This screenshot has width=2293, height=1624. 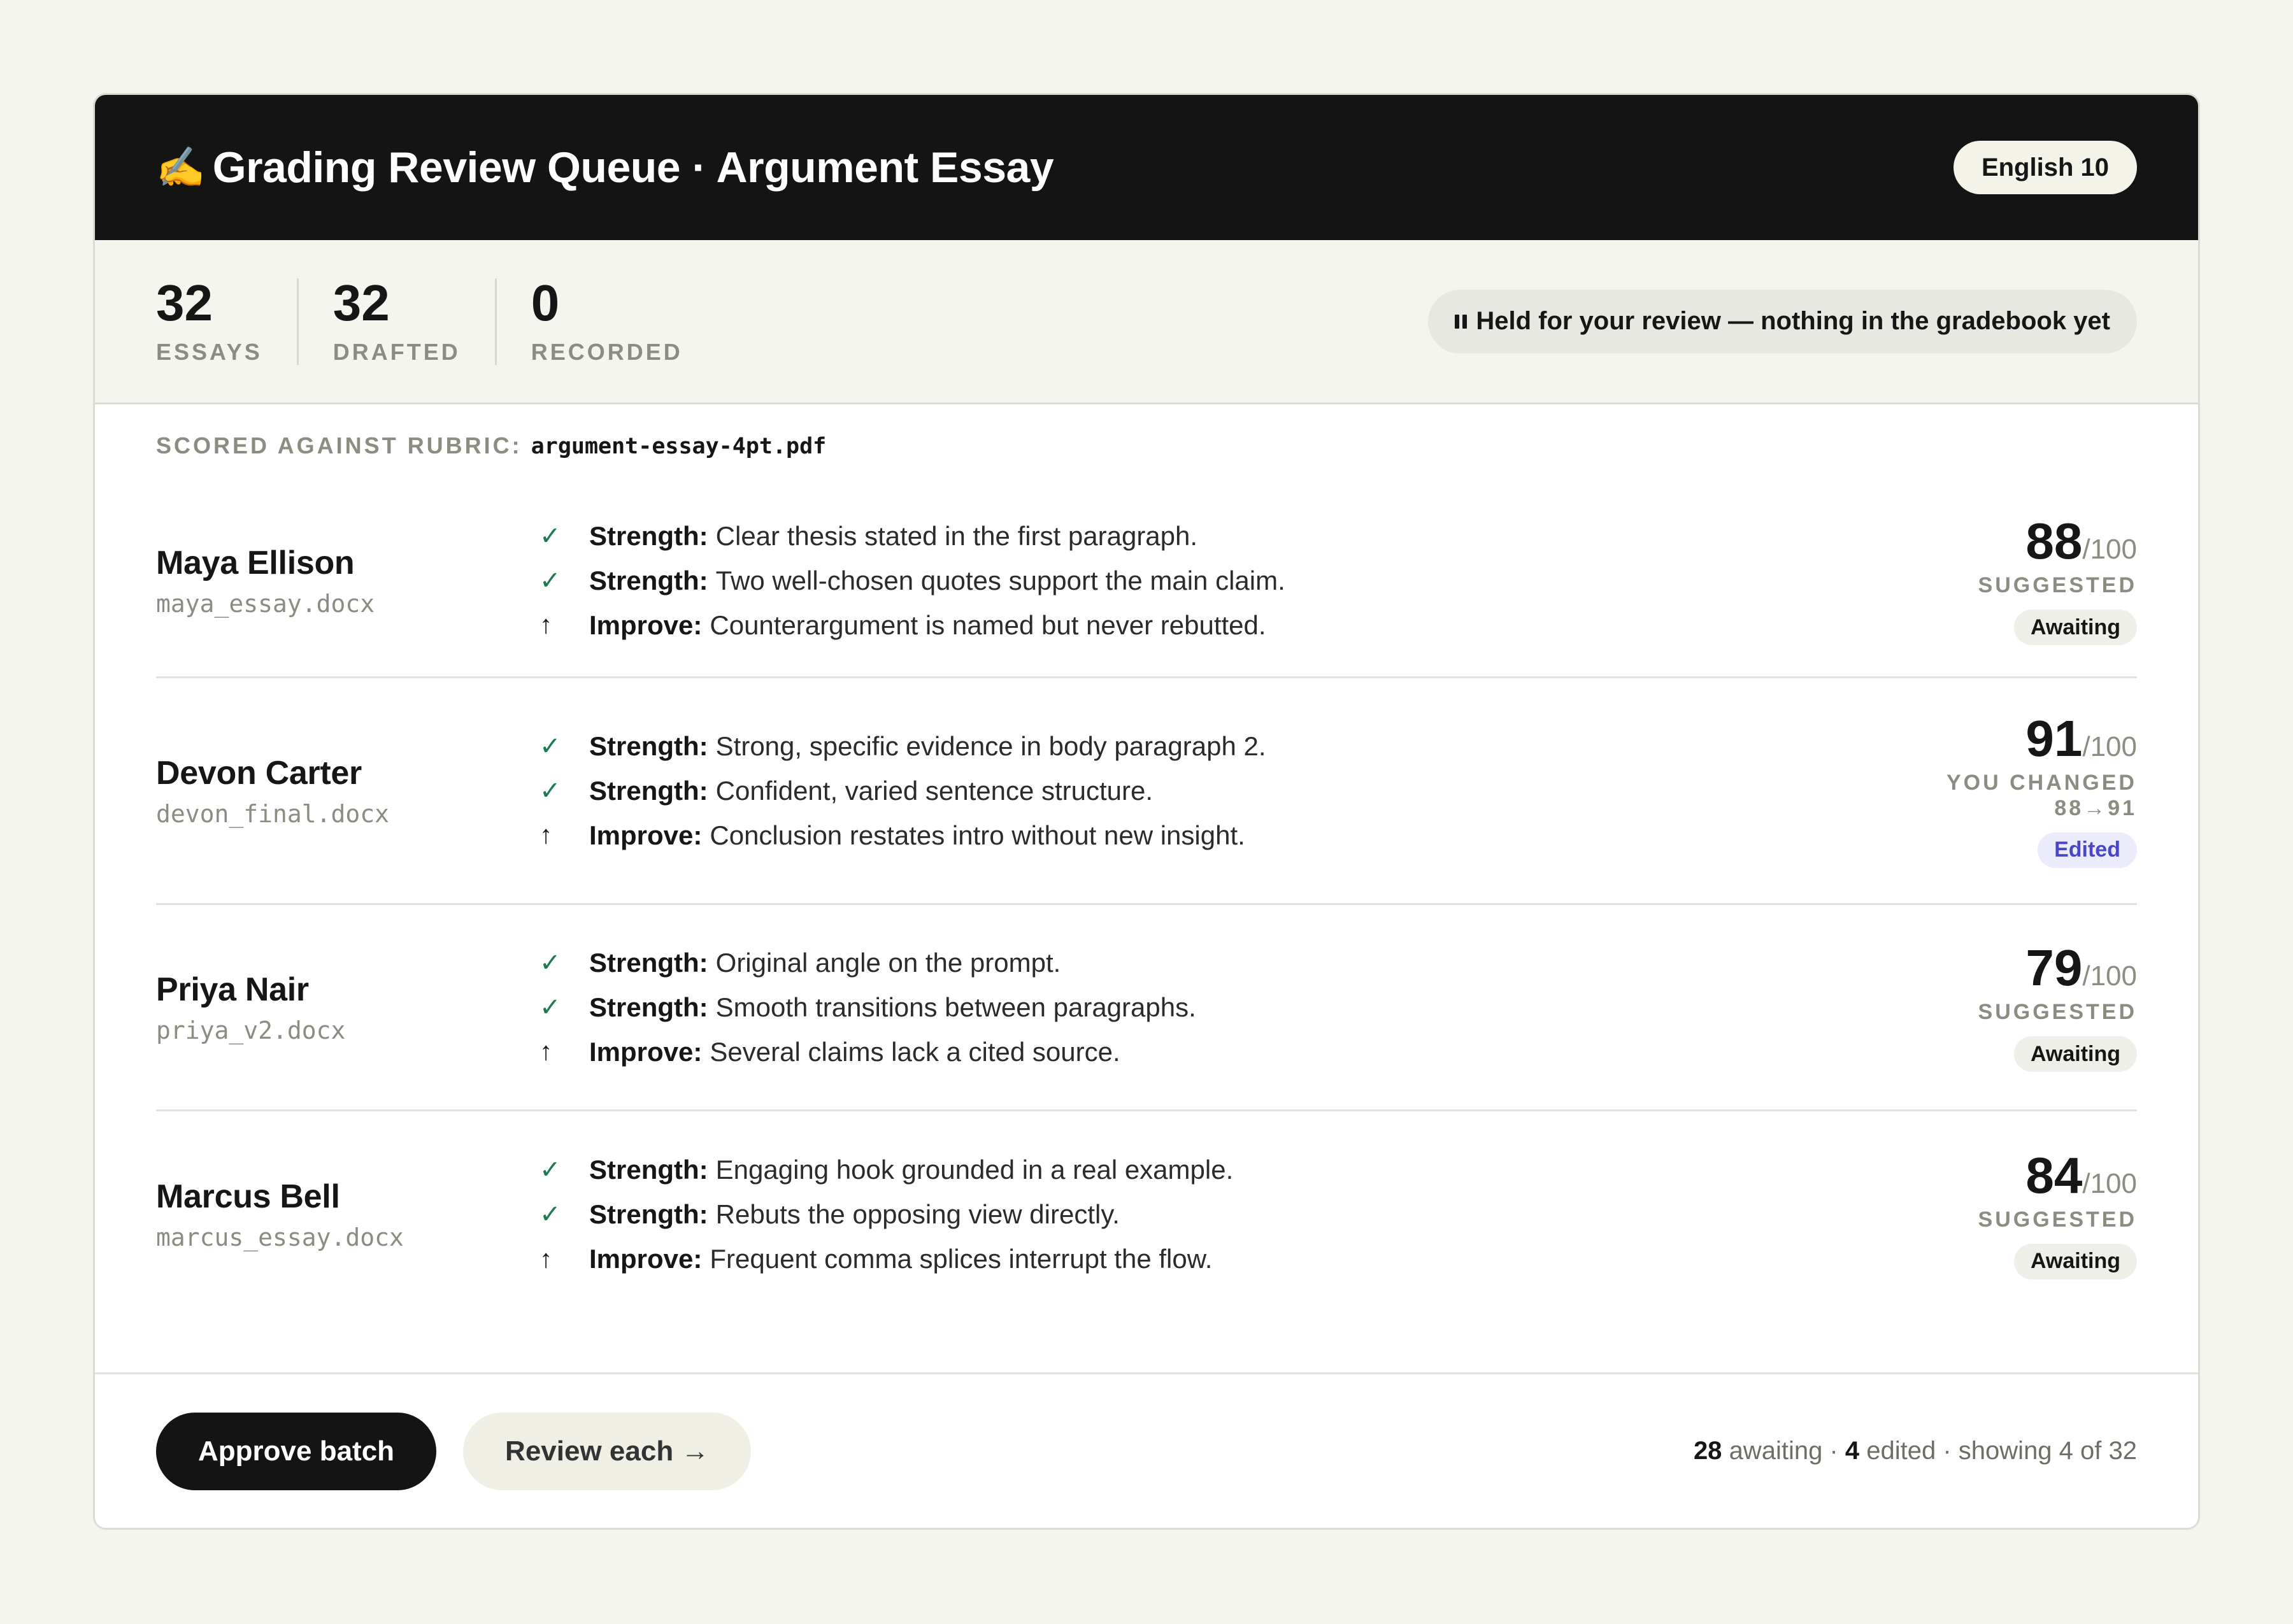 What do you see at coordinates (454, 1451) in the screenshot?
I see `footer-actions: Approve batch Review each →` at bounding box center [454, 1451].